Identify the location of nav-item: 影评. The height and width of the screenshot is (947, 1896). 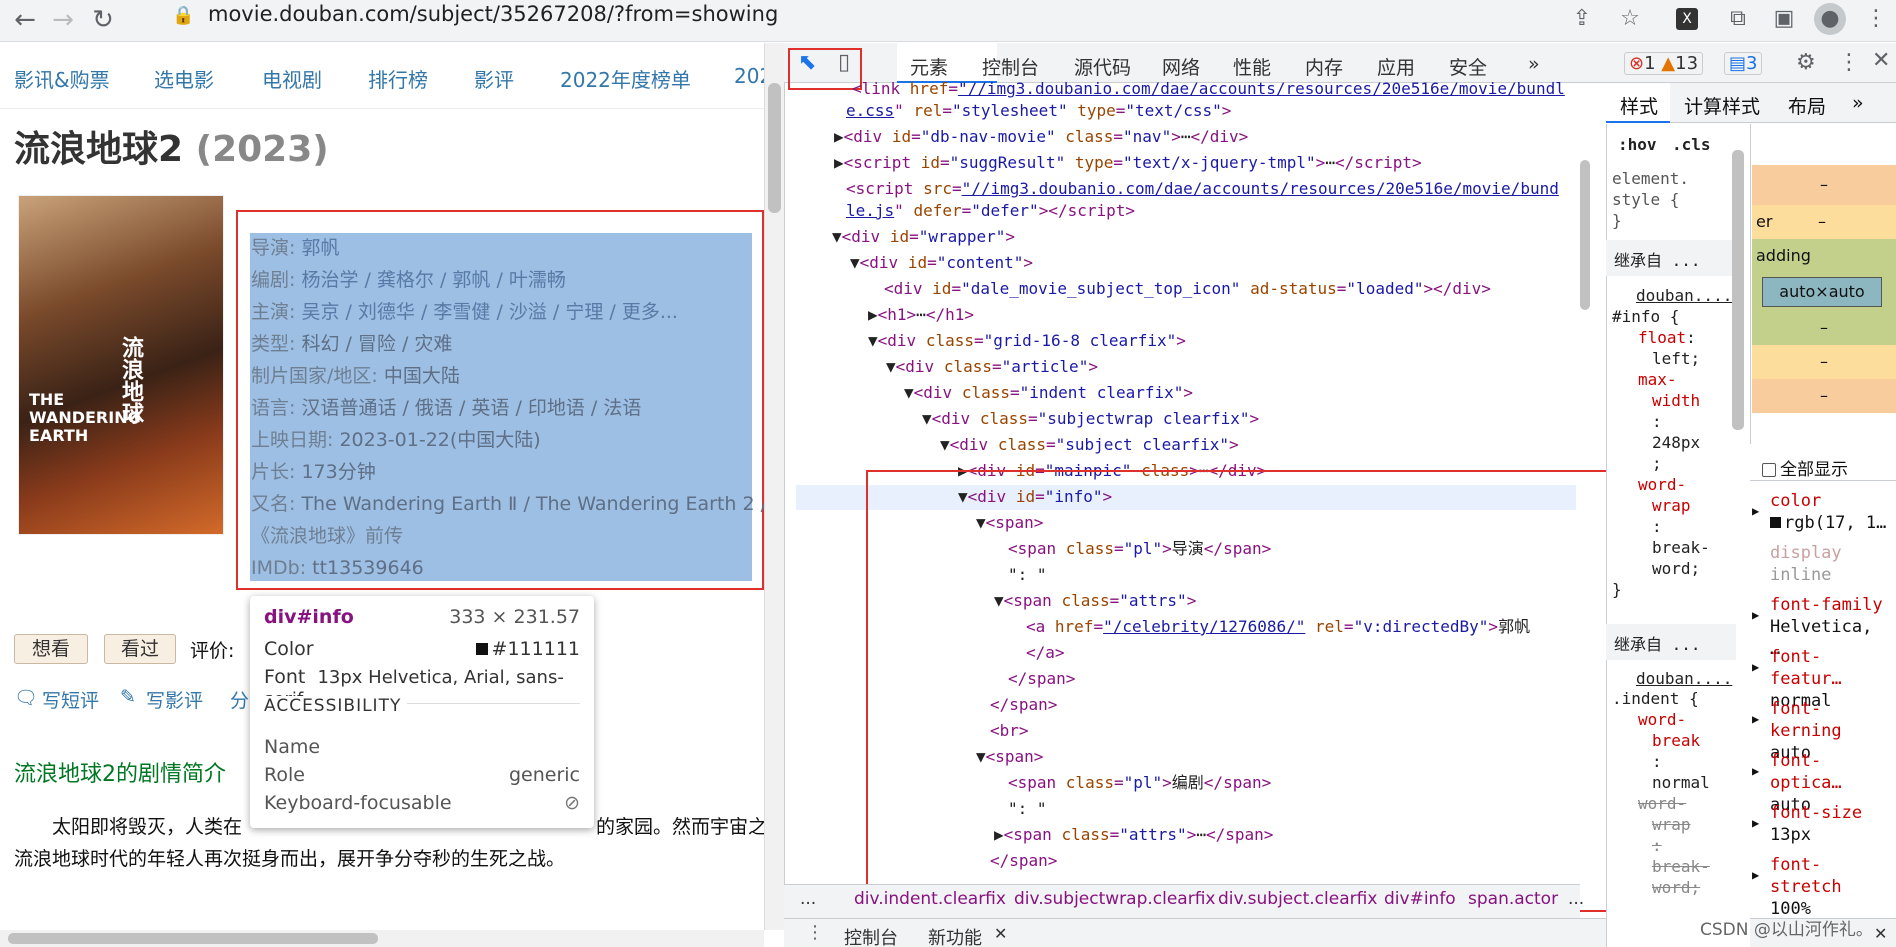
(494, 78).